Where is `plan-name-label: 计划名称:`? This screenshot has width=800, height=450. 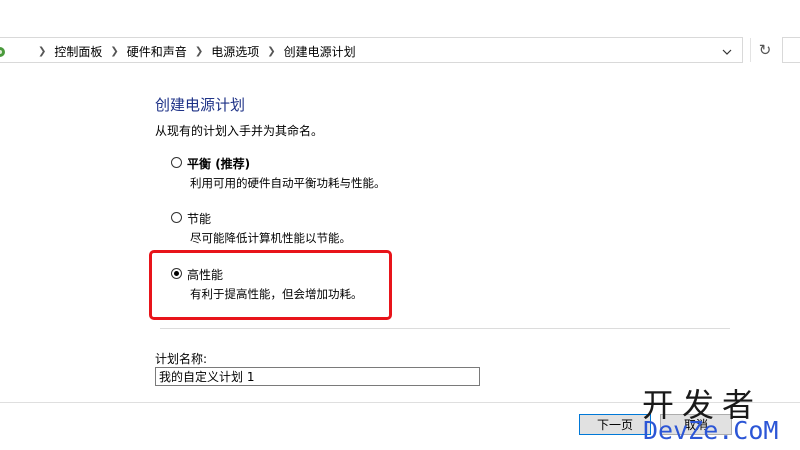 plan-name-label: 计划名称: is located at coordinates (181, 359).